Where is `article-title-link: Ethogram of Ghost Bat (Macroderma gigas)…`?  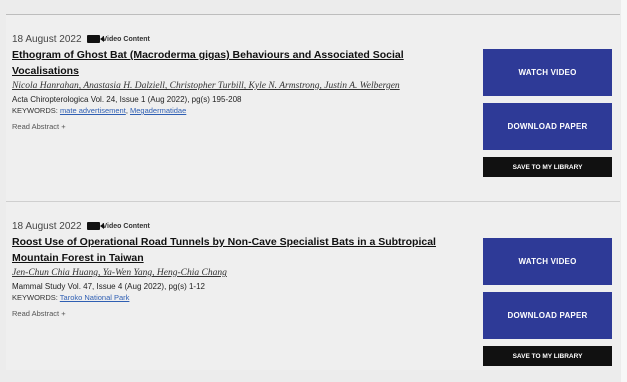 article-title-link: Ethogram of Ghost Bat (Macroderma gigas)… is located at coordinates (232, 63).